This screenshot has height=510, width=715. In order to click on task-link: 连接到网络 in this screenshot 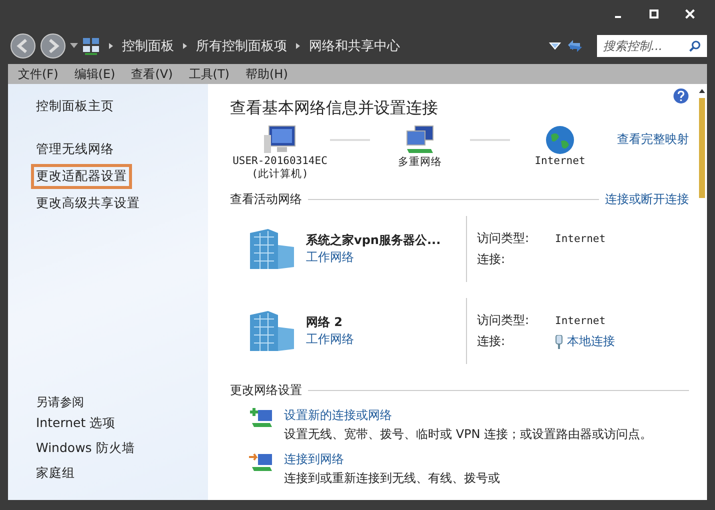, I will do `click(392, 459)`.